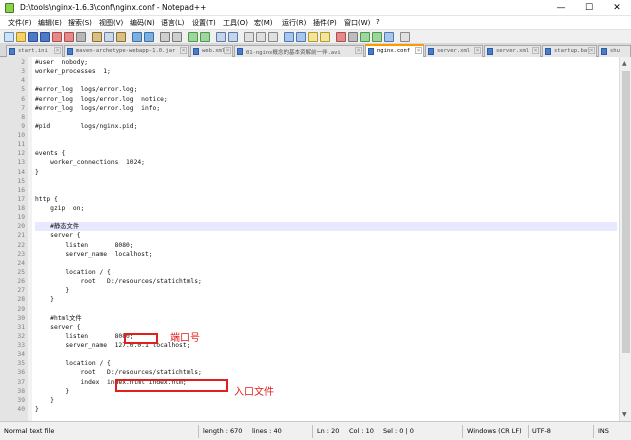 This screenshot has height=440, width=631. I want to click on code-line: gzip on;, so click(326, 208).